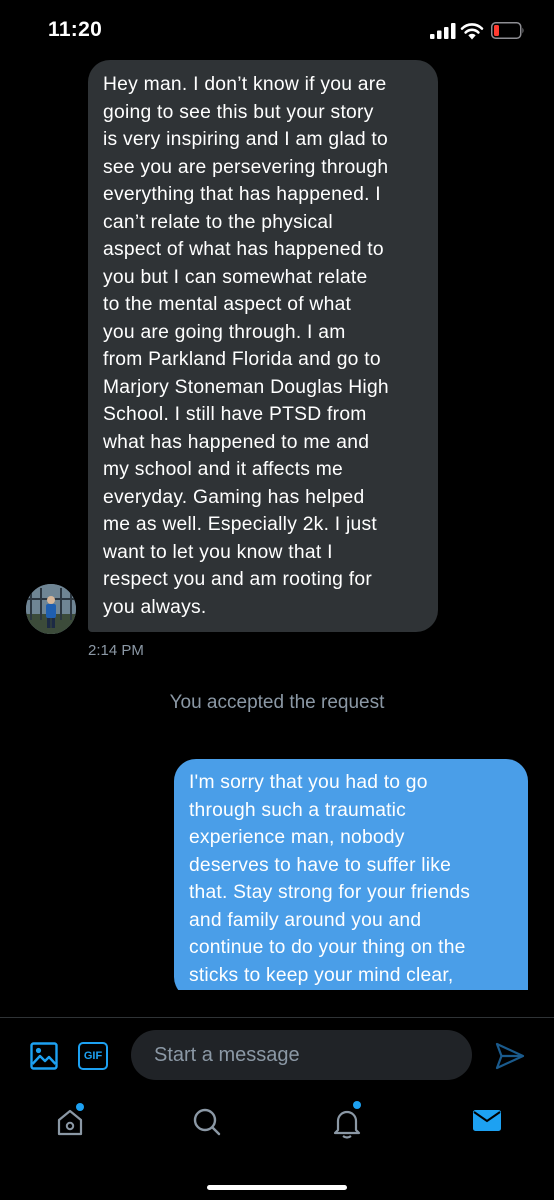 The height and width of the screenshot is (1200, 554). What do you see at coordinates (472, 31) in the screenshot?
I see `wifi-icon` at bounding box center [472, 31].